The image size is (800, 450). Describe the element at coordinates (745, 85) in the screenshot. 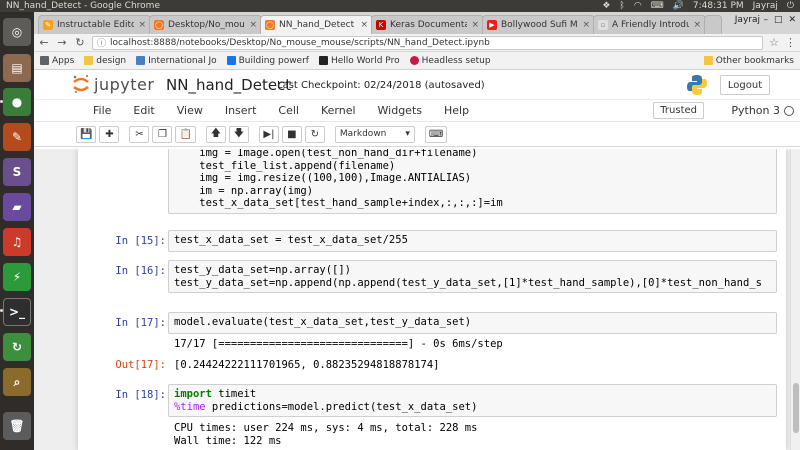

I see `logout-button: Logout` at that location.